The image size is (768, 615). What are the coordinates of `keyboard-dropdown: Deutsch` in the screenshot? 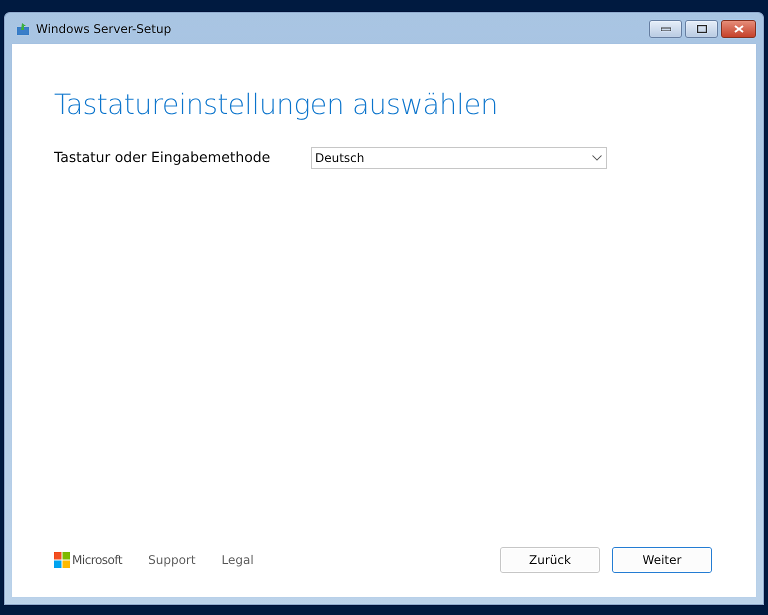 It's located at (459, 158).